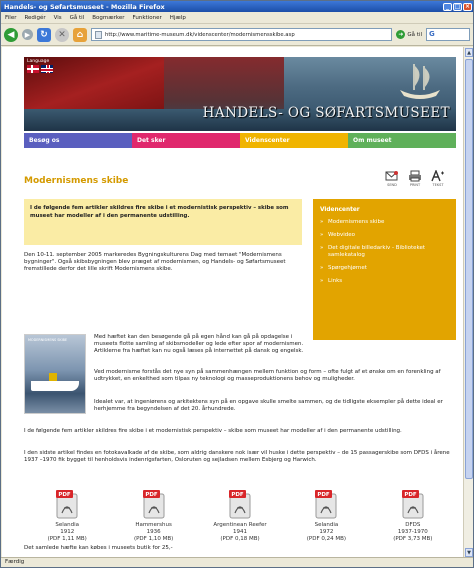 The width and height of the screenshot is (474, 568). I want to click on pdf-year: 1912, so click(67, 532).